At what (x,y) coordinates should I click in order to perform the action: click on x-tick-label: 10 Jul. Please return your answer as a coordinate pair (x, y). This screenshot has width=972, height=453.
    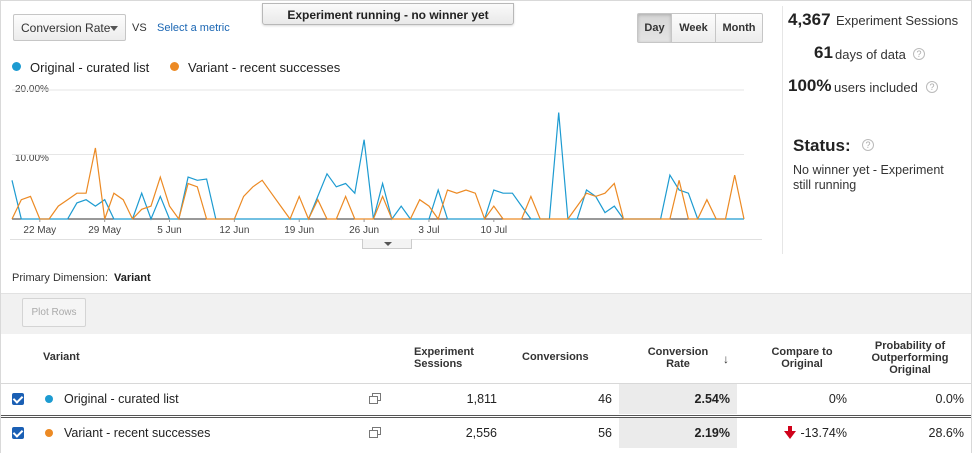
    Looking at the image, I should click on (493, 230).